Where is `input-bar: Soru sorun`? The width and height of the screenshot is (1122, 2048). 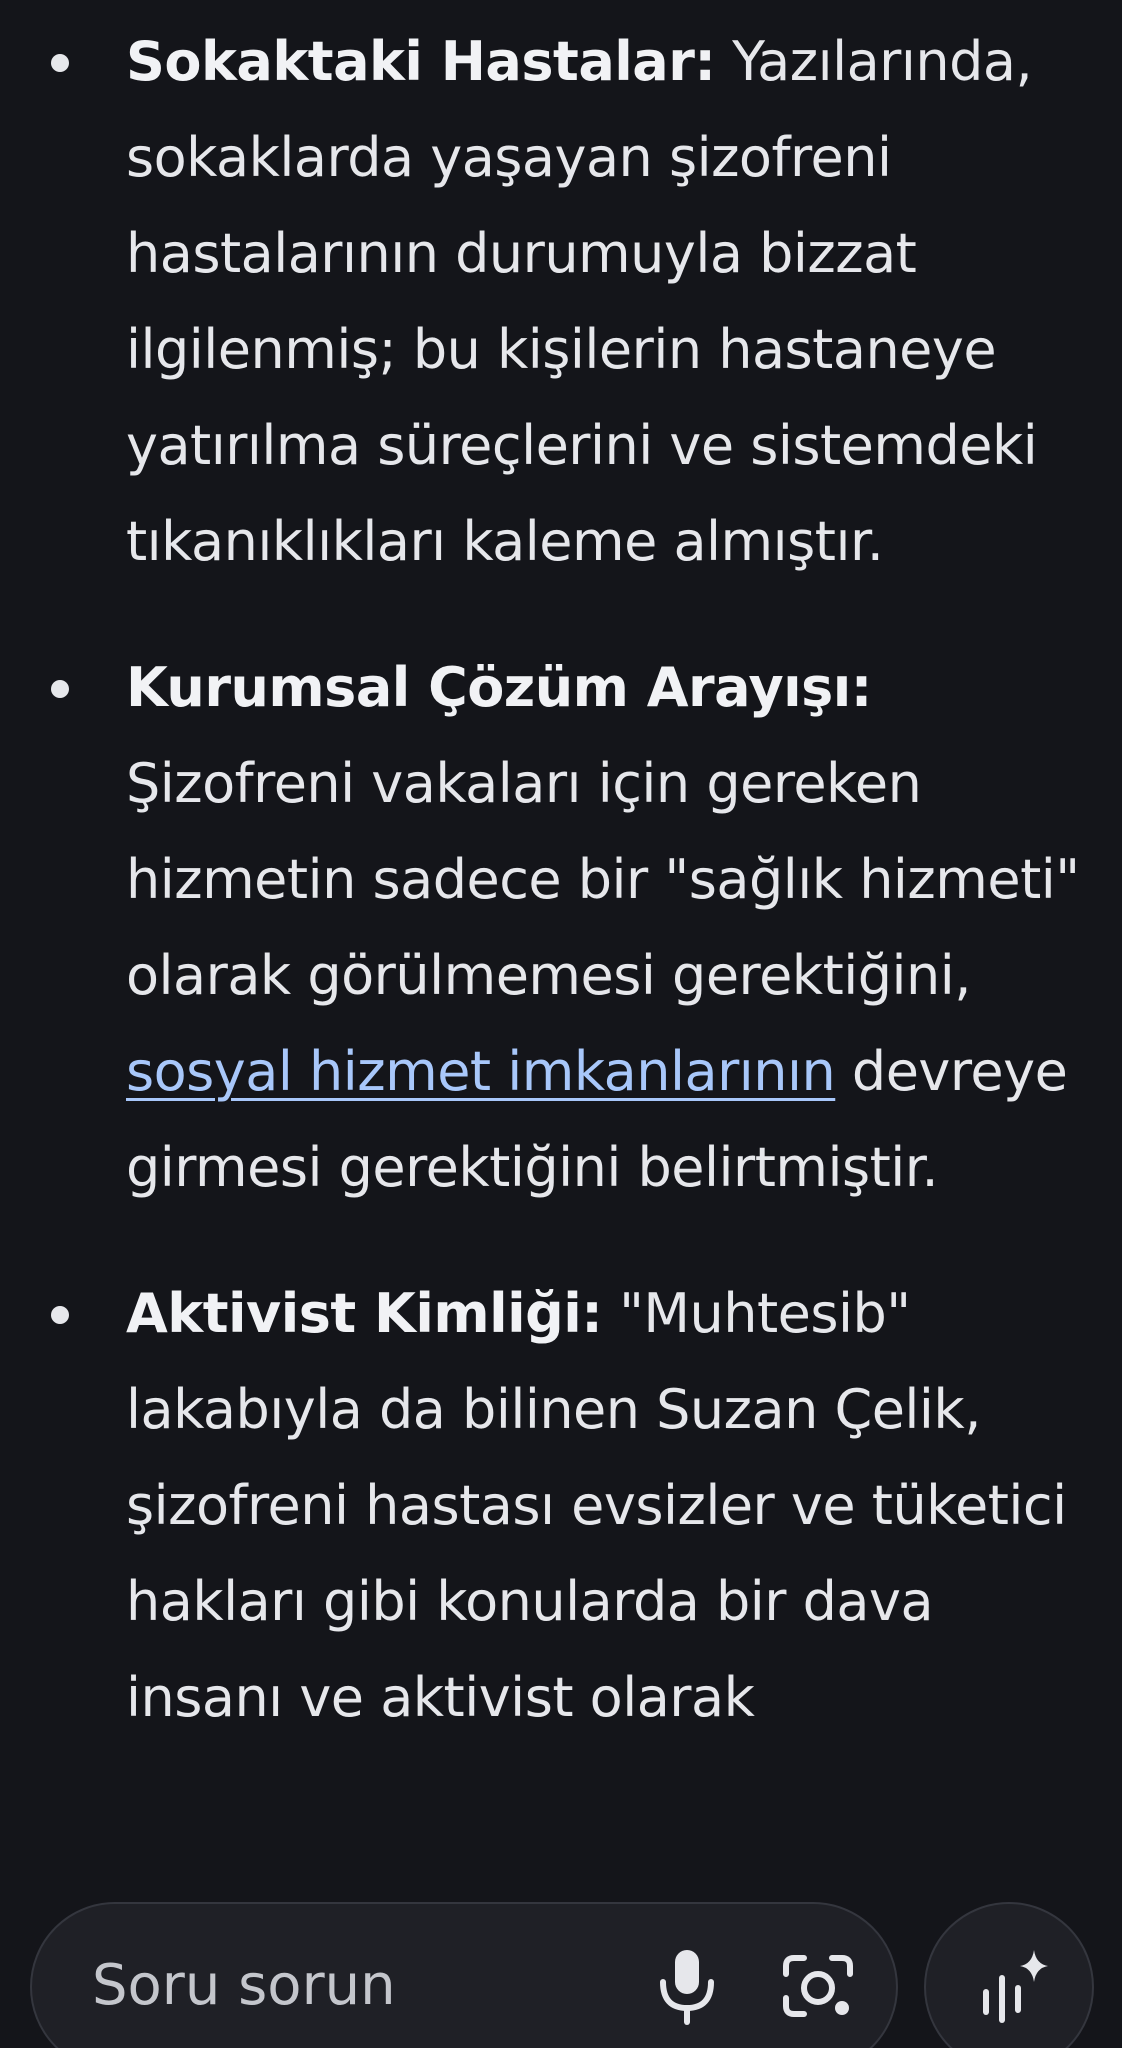 input-bar: Soru sorun is located at coordinates (561, 1955).